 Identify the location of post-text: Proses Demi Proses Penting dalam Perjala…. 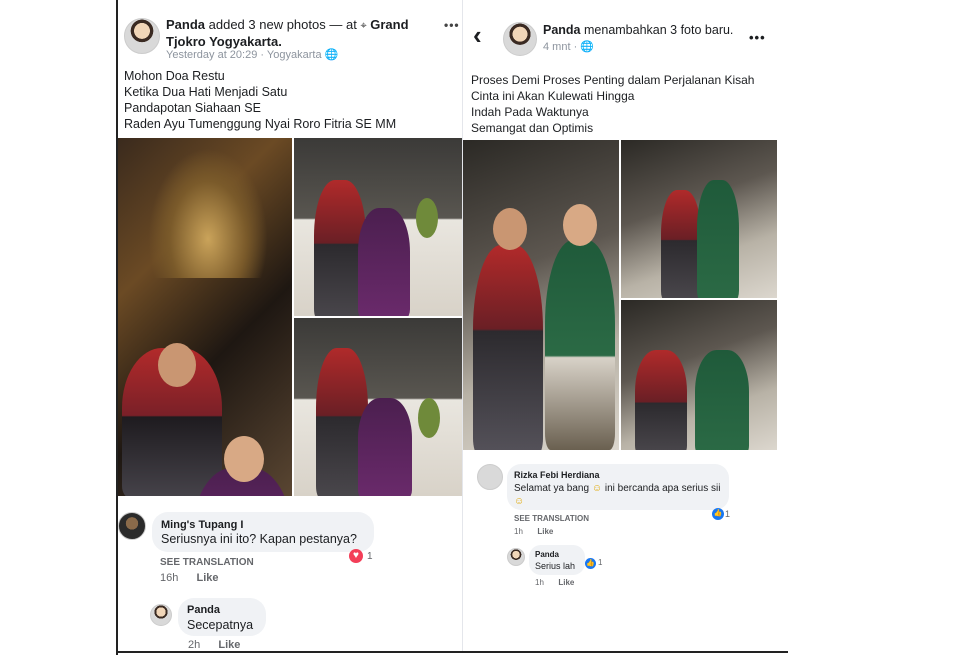
(612, 104).